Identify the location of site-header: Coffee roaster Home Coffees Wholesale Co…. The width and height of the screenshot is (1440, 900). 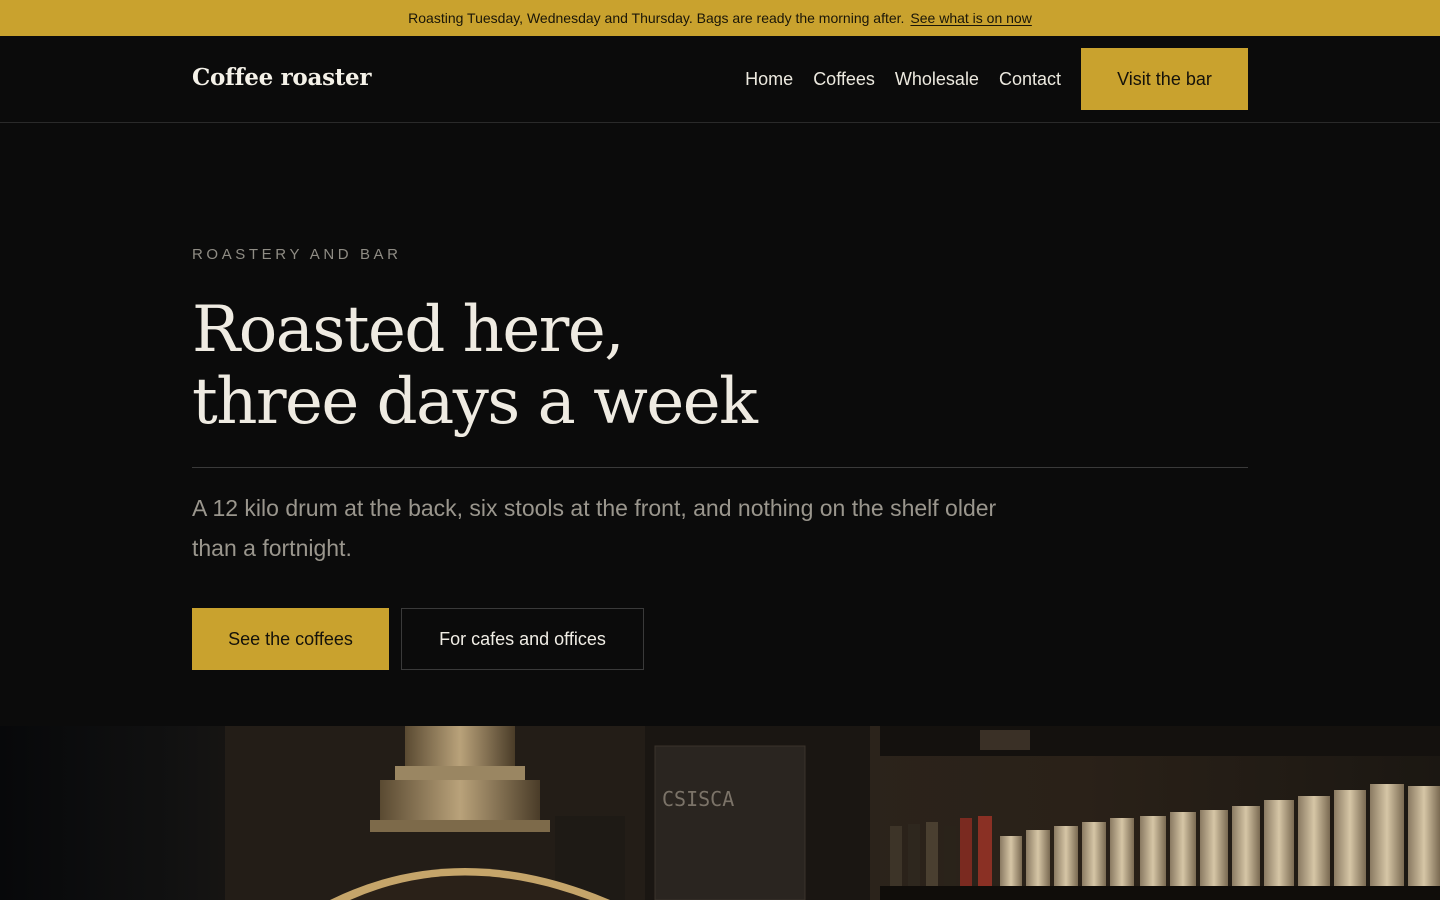
(720, 79).